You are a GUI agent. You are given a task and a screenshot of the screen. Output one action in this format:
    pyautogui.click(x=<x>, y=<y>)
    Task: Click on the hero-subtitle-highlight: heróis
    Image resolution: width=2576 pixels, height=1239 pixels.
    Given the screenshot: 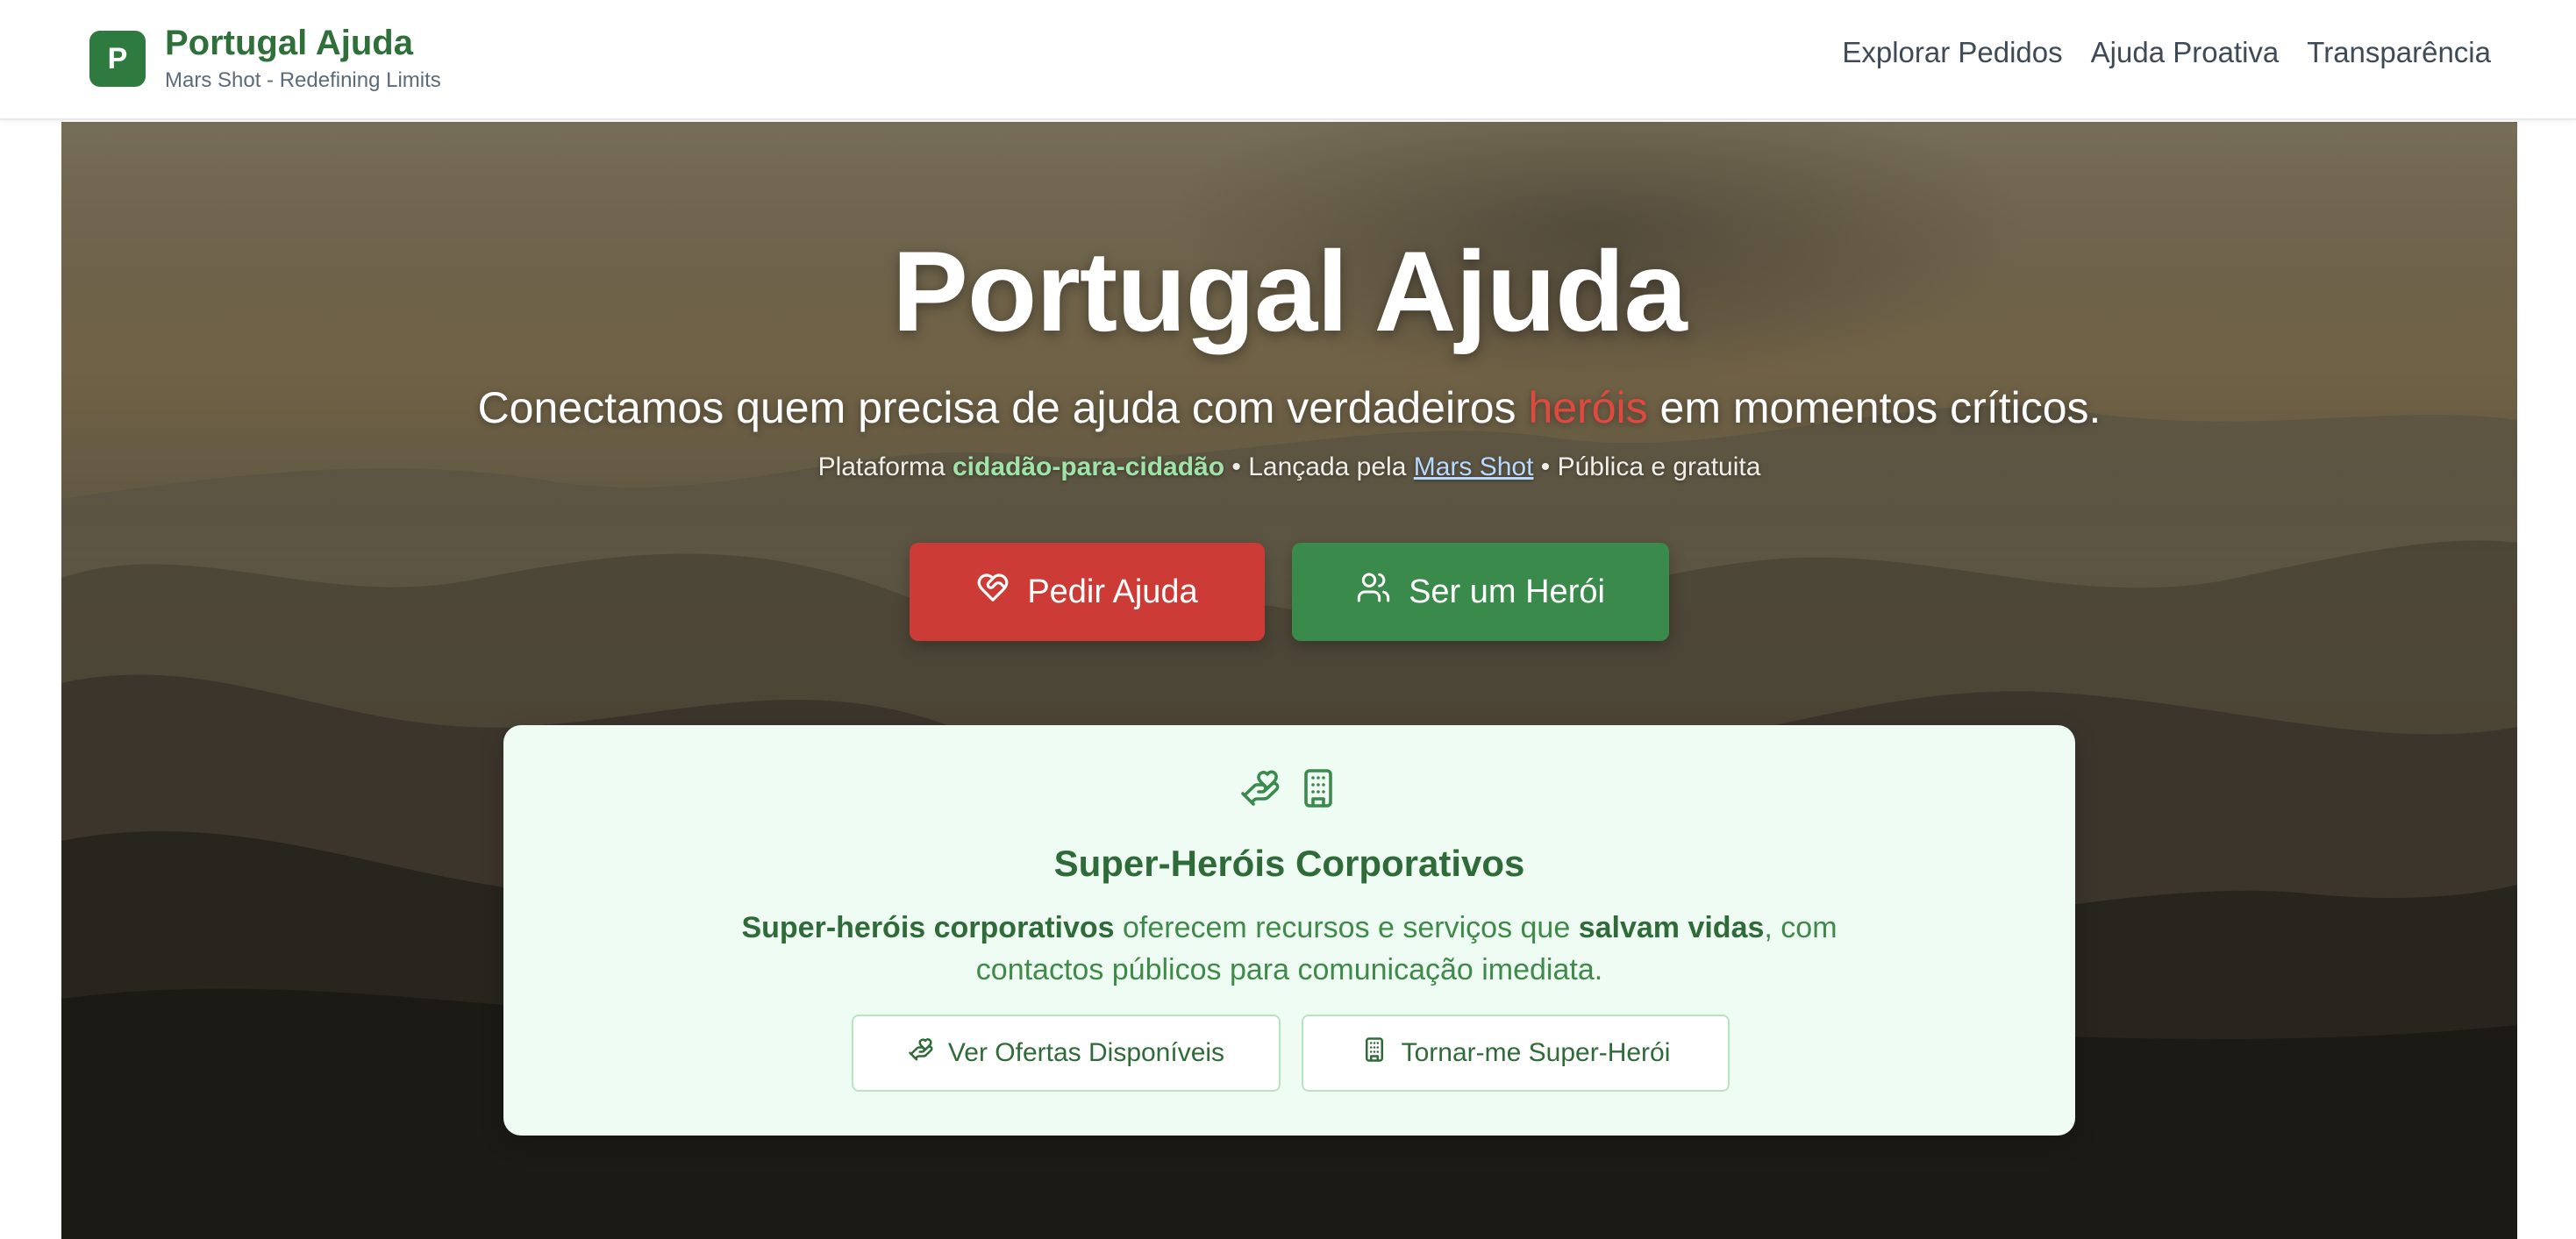 What is the action you would take?
    pyautogui.click(x=1588, y=407)
    